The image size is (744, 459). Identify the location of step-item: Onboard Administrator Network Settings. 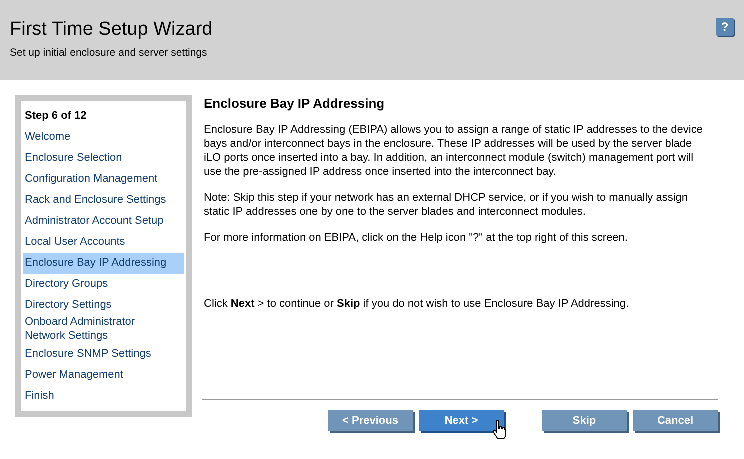
(103, 329).